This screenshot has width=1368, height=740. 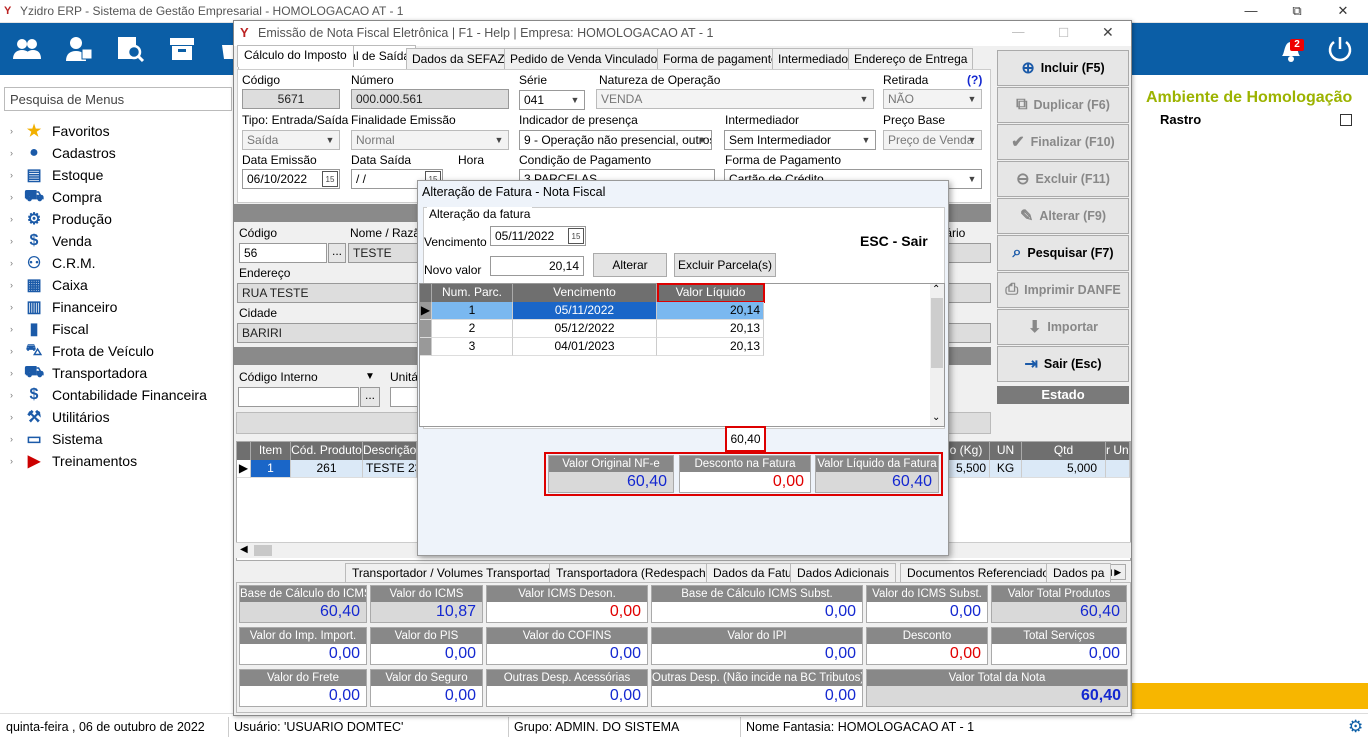 What do you see at coordinates (1343, 11) in the screenshot?
I see `close-app-button: ✕` at bounding box center [1343, 11].